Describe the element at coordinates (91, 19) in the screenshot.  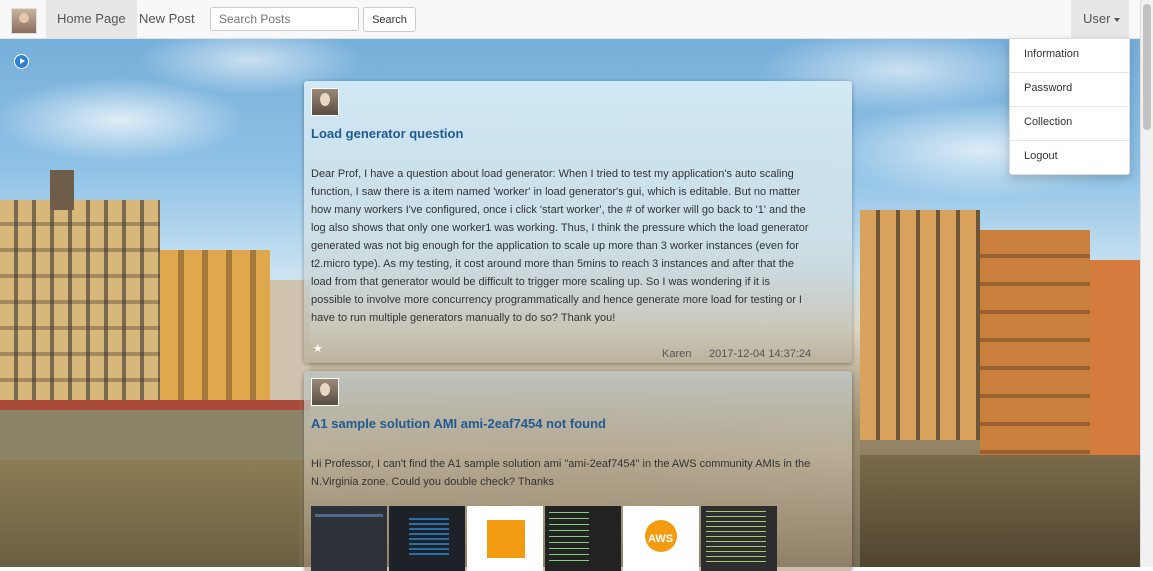
I see `nav-home-link: Home Page` at that location.